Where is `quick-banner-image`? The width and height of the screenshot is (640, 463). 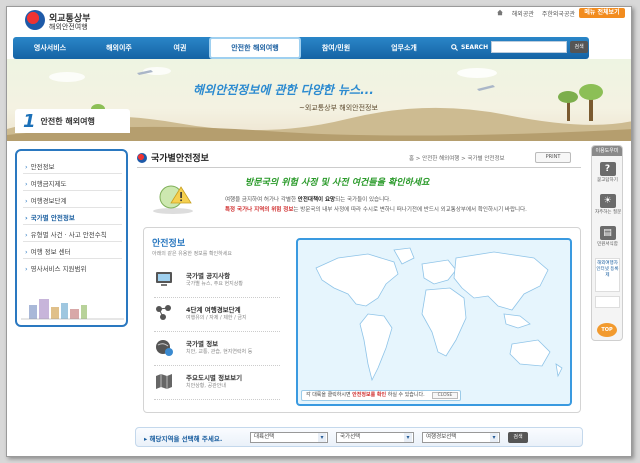 quick-banner-image is located at coordinates (607, 302).